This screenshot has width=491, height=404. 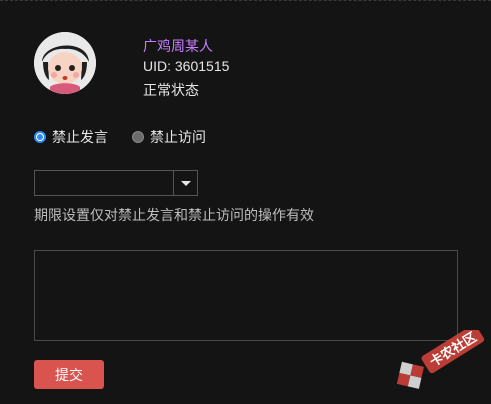 I want to click on radio-ban-posting-label: 禁止发言, so click(x=80, y=137).